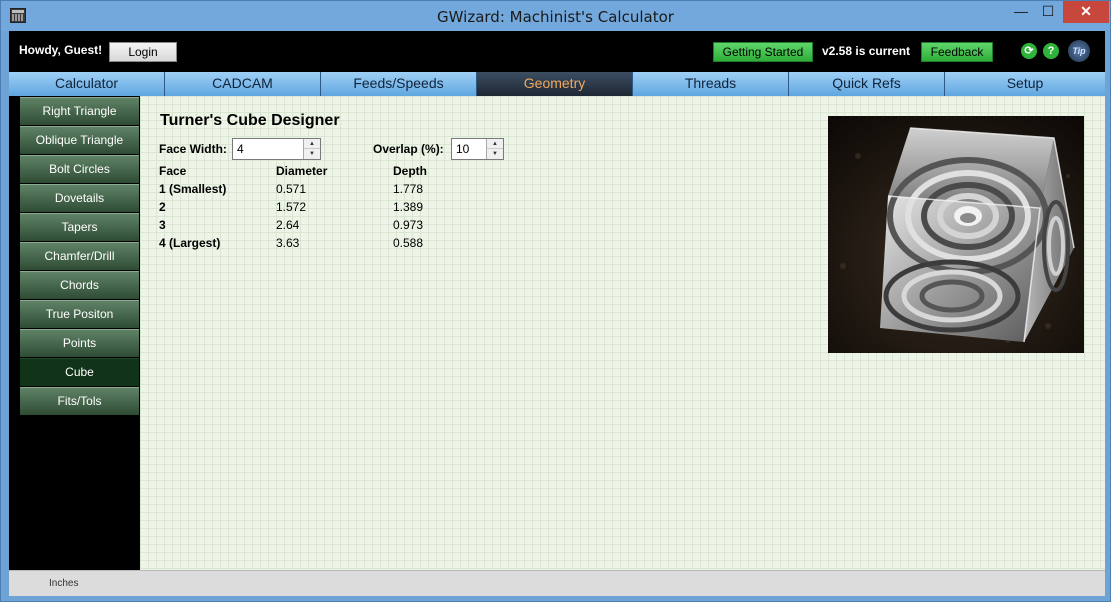 The height and width of the screenshot is (602, 1111). Describe the element at coordinates (173, 171) in the screenshot. I see `column-header-face: Face` at that location.